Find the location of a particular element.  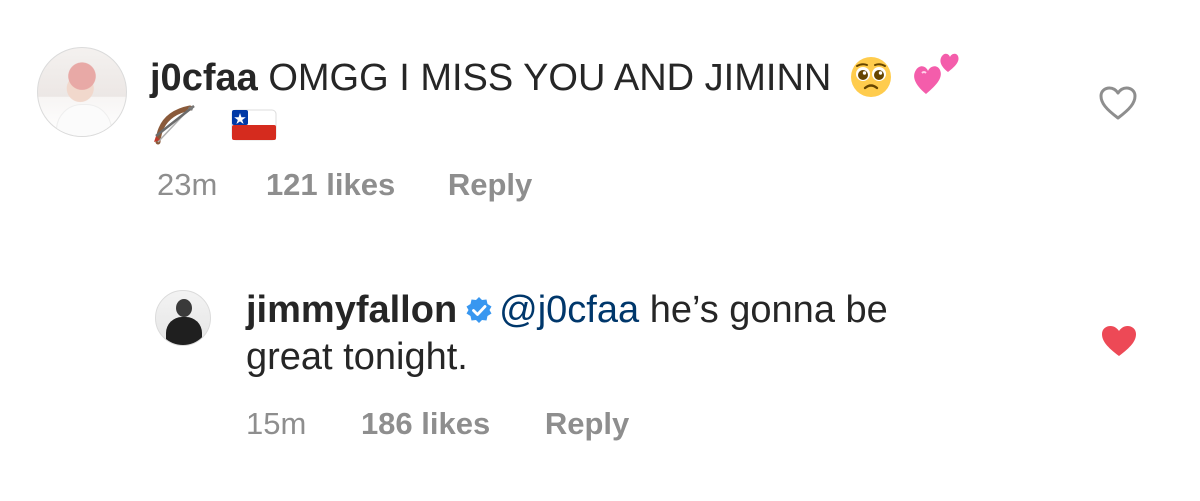

comment-emoji-line is located at coordinates (213, 124).